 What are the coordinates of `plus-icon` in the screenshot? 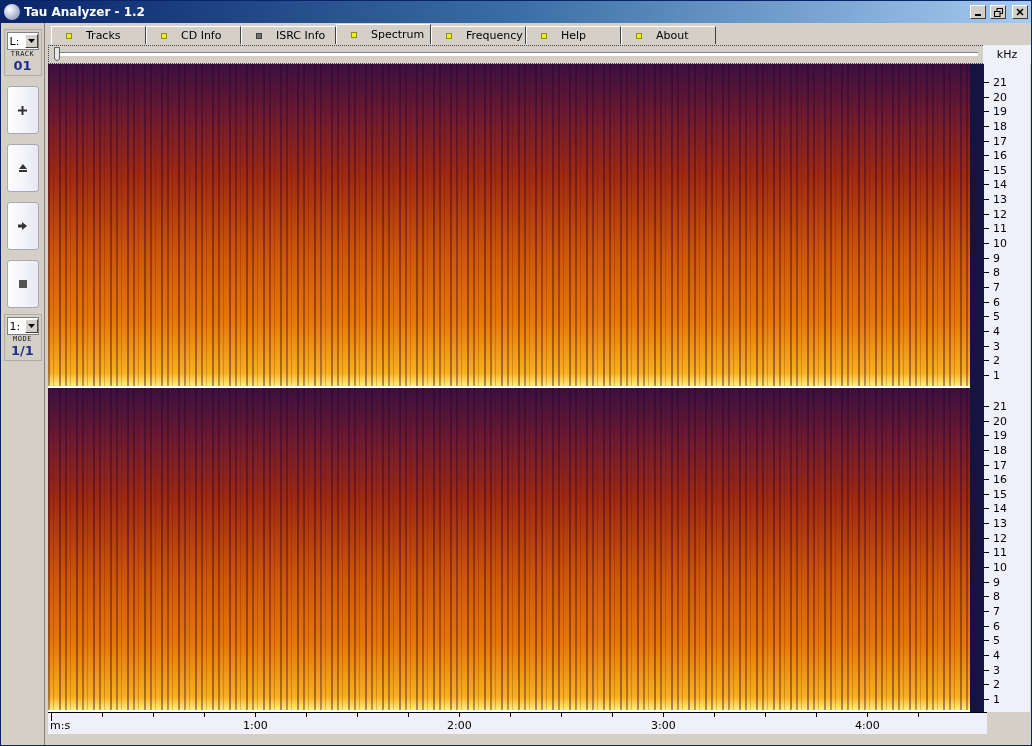 It's located at (22, 110).